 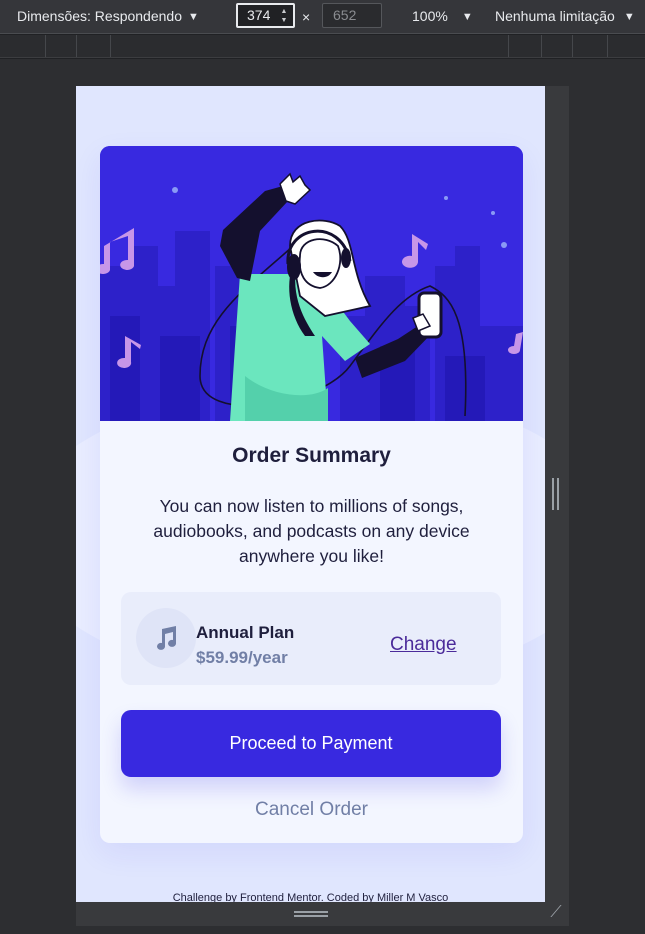 I want to click on bottom-resize-handle, so click(x=322, y=914).